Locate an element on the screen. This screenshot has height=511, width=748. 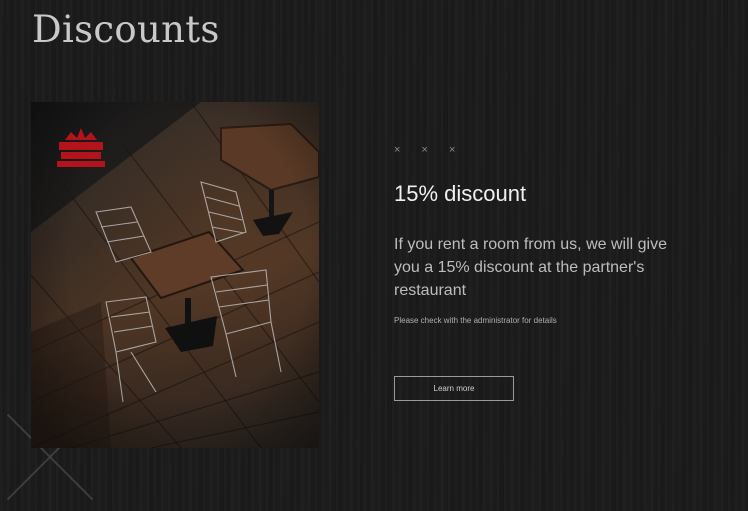
restaurant-logo is located at coordinates (81, 148).